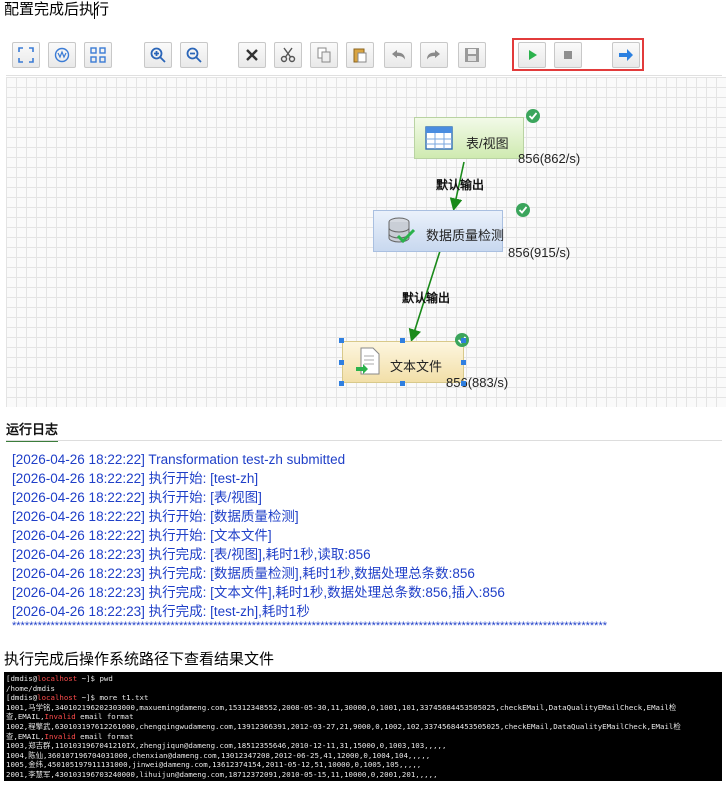  I want to click on node-label-table-view: 表/视图, so click(487, 143).